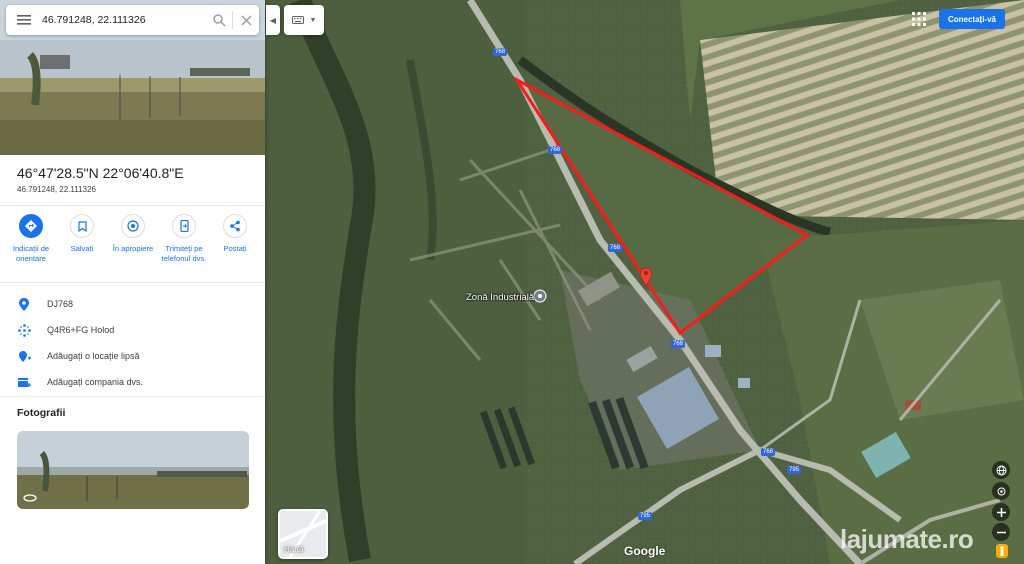 This screenshot has height=564, width=1024. I want to click on share-label: Postați, so click(235, 248).